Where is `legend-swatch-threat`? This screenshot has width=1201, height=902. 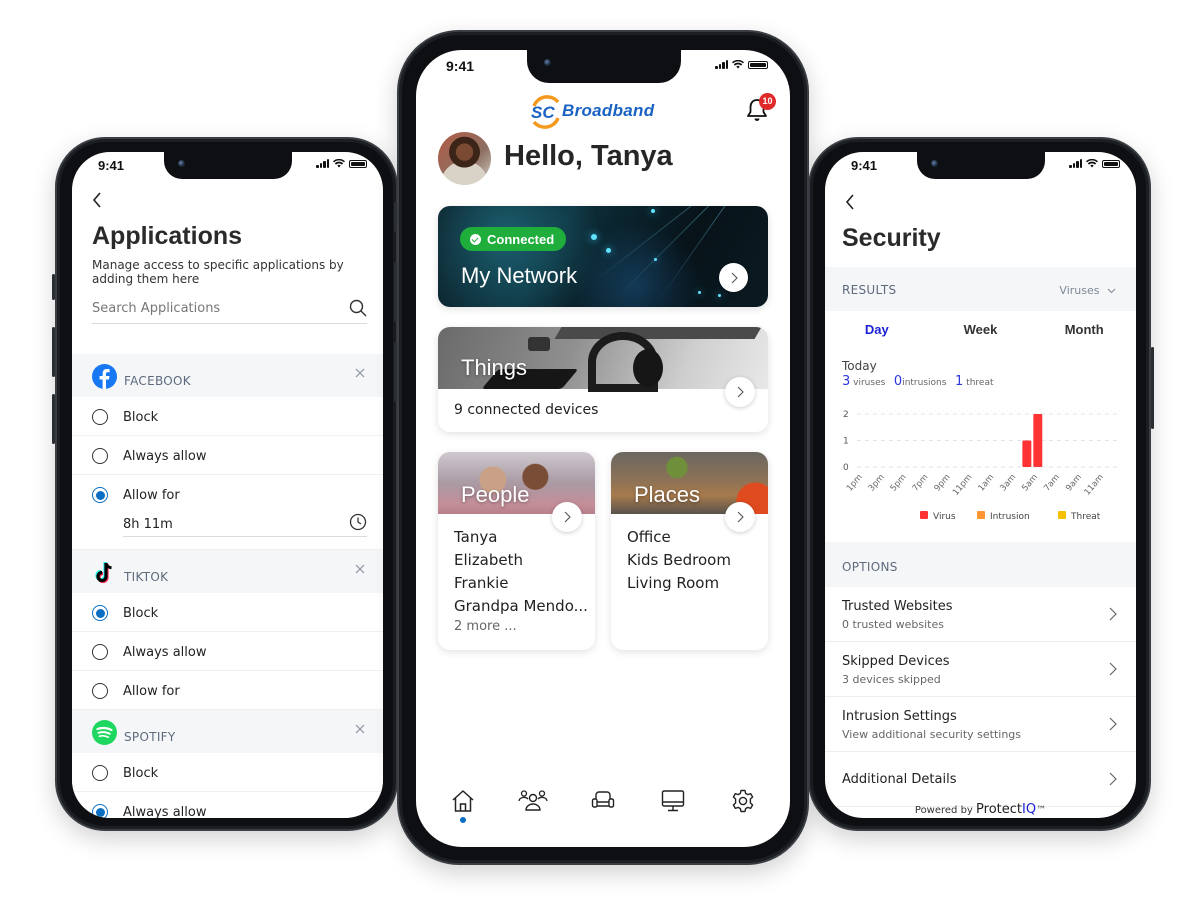
legend-swatch-threat is located at coordinates (1062, 515).